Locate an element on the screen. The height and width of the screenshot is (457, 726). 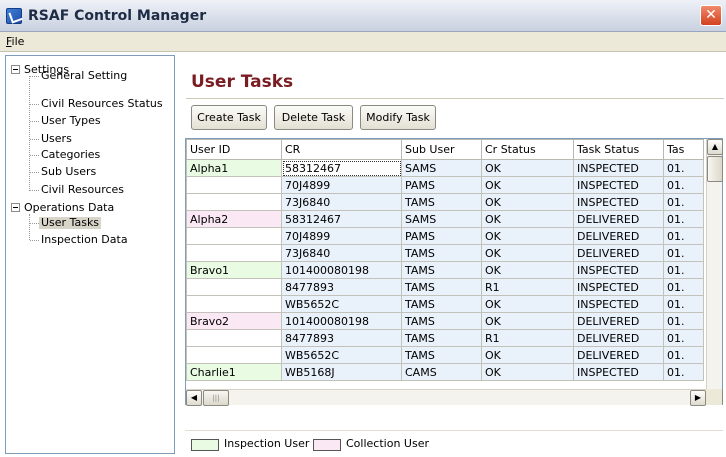
table-row: 70J4899 PAMS OK DELIVERED 01. is located at coordinates (445, 236).